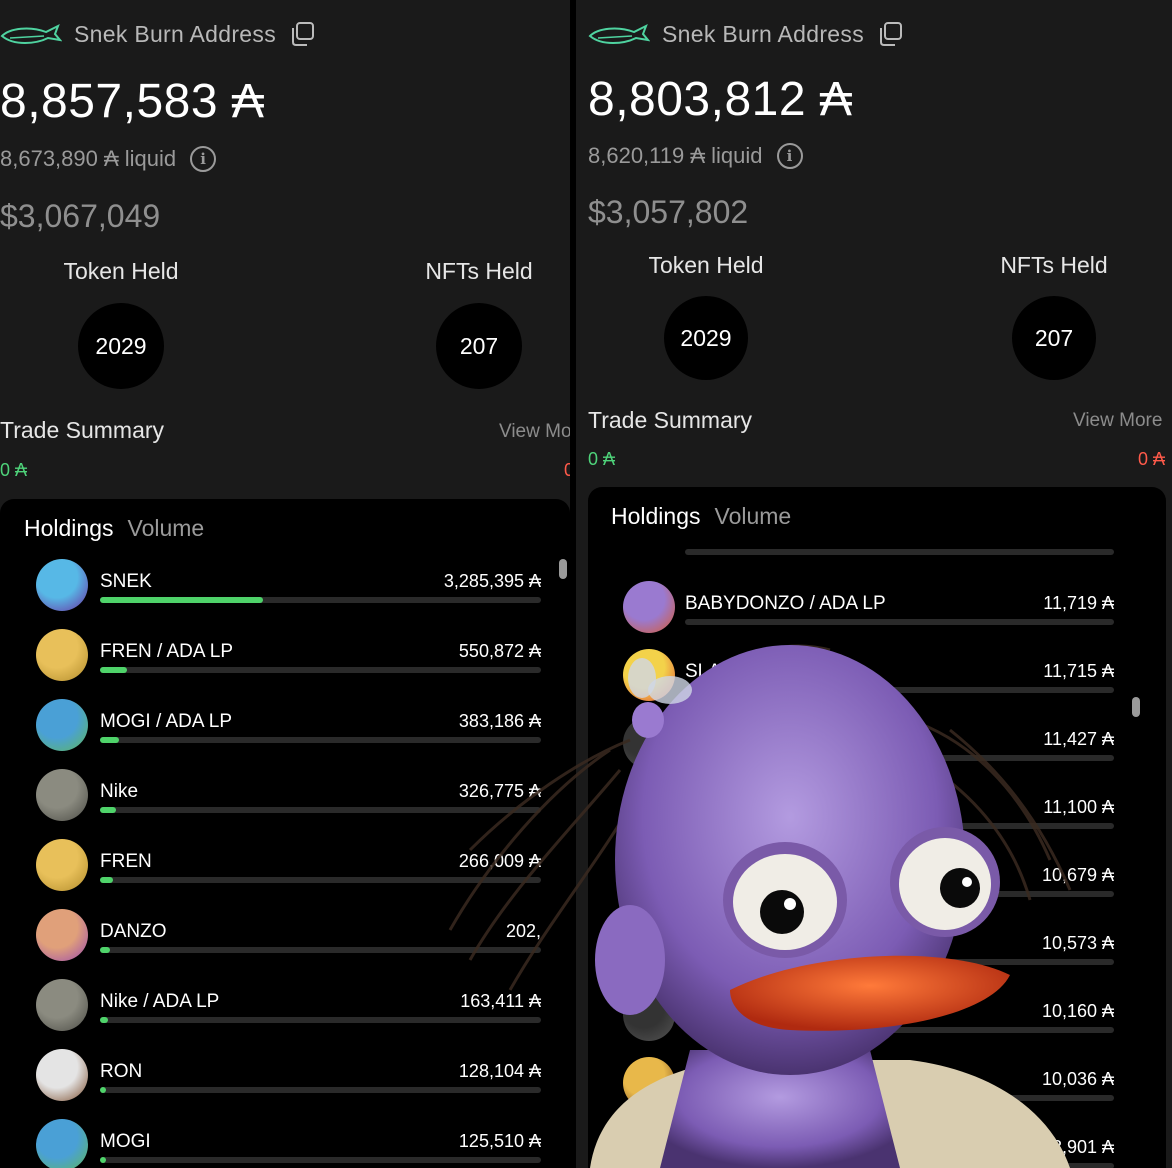 This screenshot has width=1172, height=1168. What do you see at coordinates (119, 791) in the screenshot?
I see `holding-name: Nike` at bounding box center [119, 791].